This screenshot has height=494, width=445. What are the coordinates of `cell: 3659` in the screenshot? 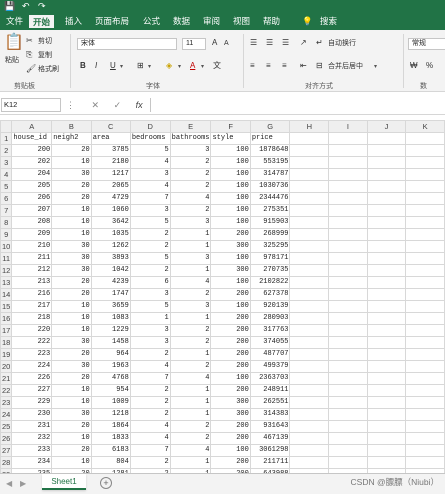 It's located at (110, 306).